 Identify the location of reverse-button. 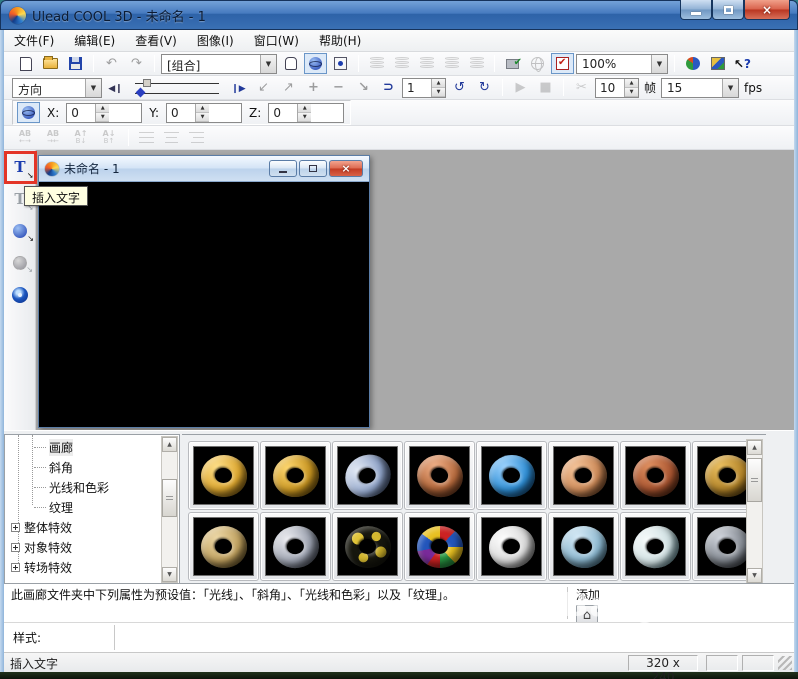
(388, 87).